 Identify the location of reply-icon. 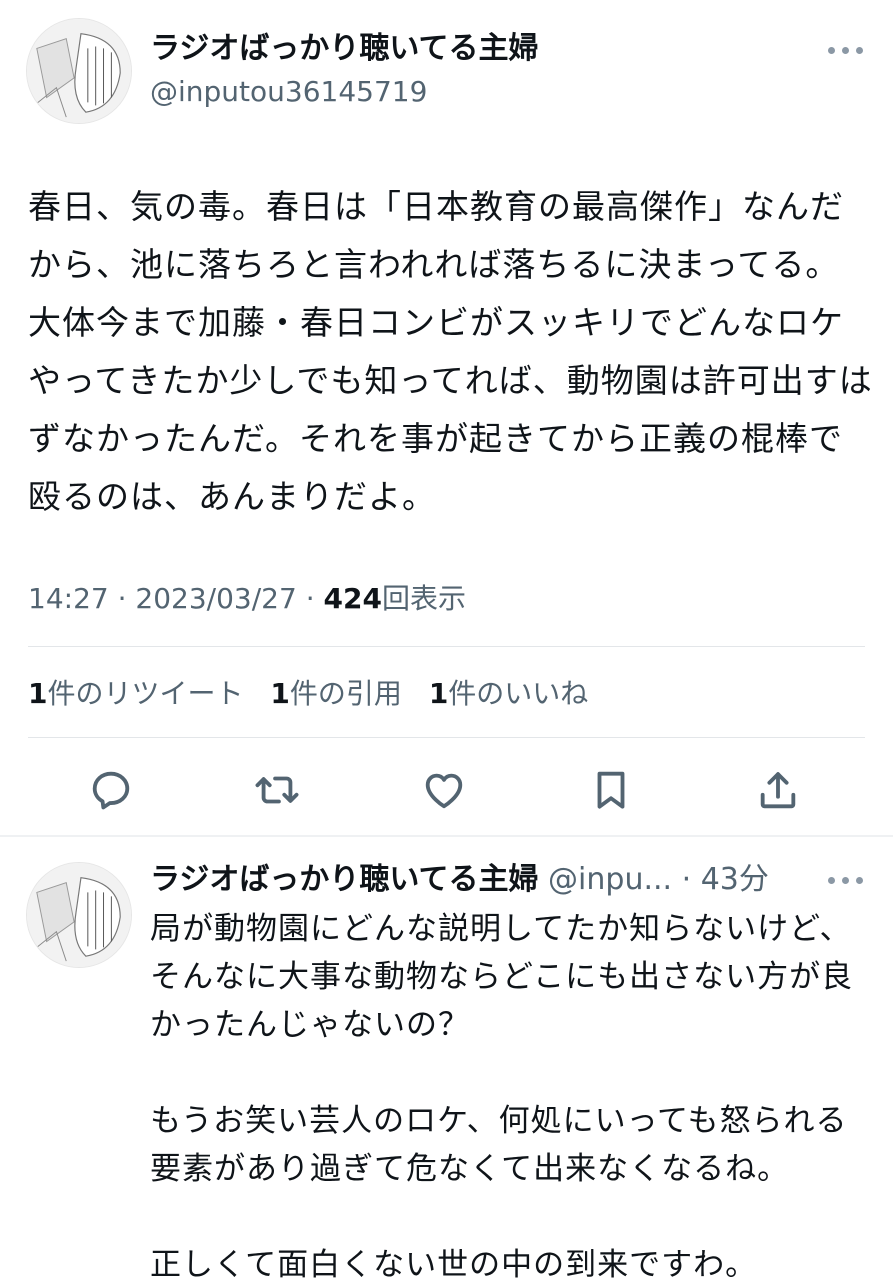
(111, 790).